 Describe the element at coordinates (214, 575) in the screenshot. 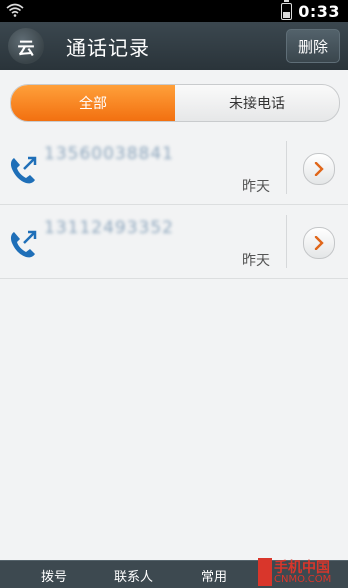

I see `nav-favorites: 常用` at that location.